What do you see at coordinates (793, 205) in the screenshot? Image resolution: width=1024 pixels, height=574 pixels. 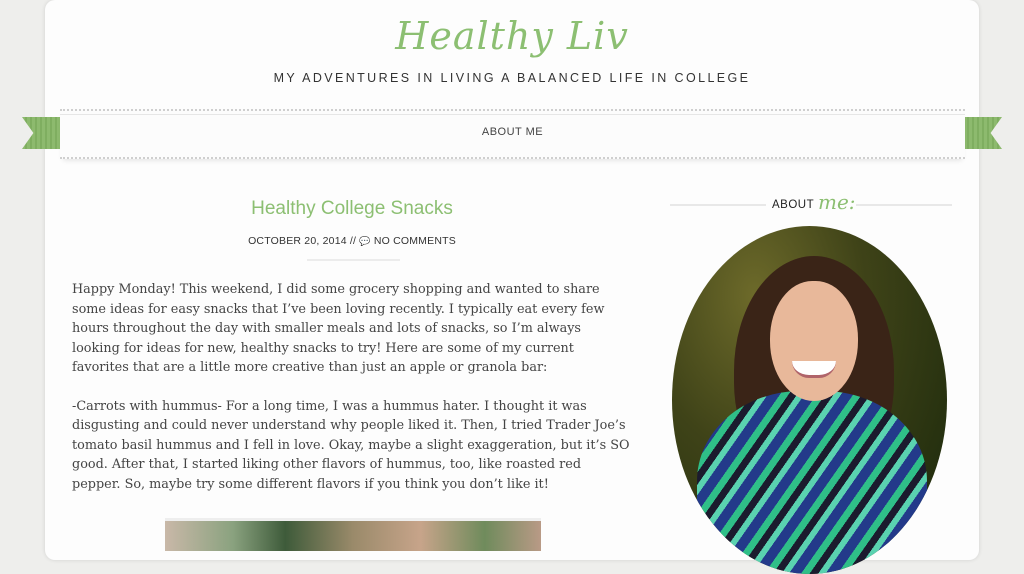 I see `about-label: ABOUT` at bounding box center [793, 205].